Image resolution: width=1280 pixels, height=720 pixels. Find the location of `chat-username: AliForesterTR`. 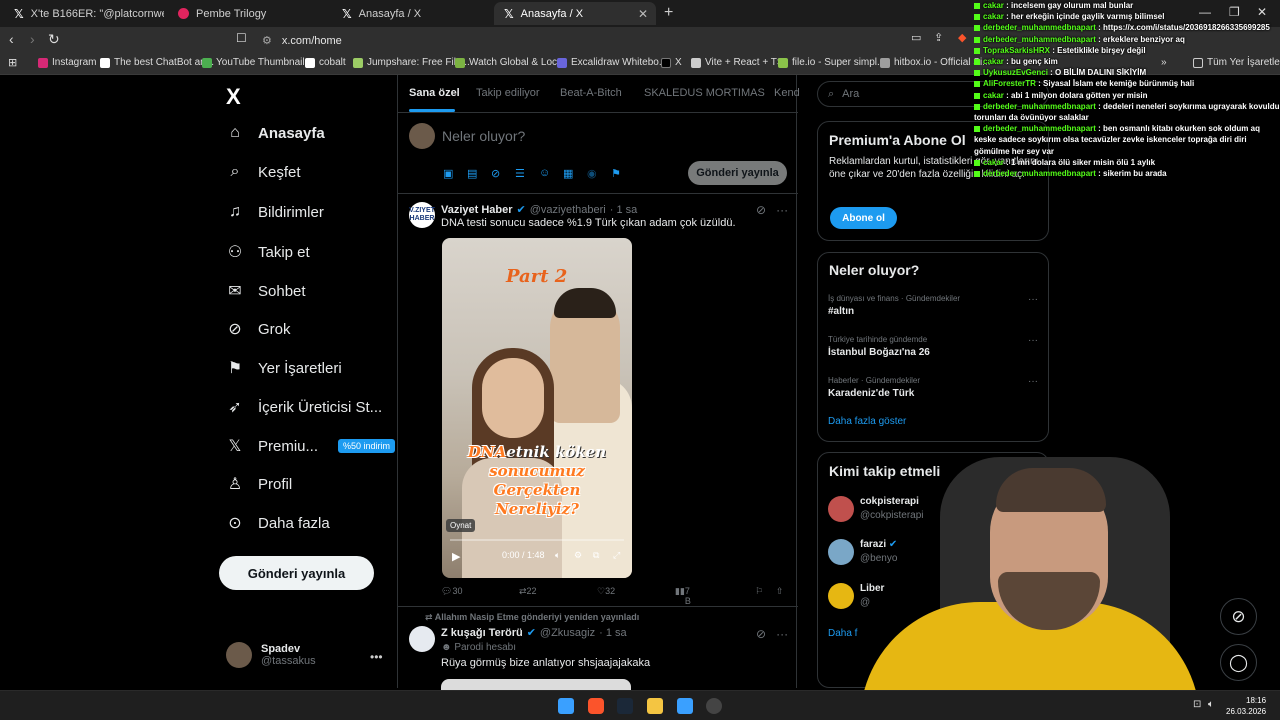

chat-username: AliForesterTR is located at coordinates (1009, 83).